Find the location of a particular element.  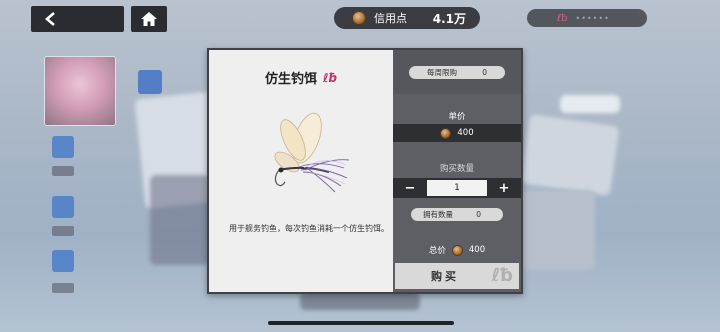

weekly-limit-badge: 每周限购 0 is located at coordinates (457, 72).